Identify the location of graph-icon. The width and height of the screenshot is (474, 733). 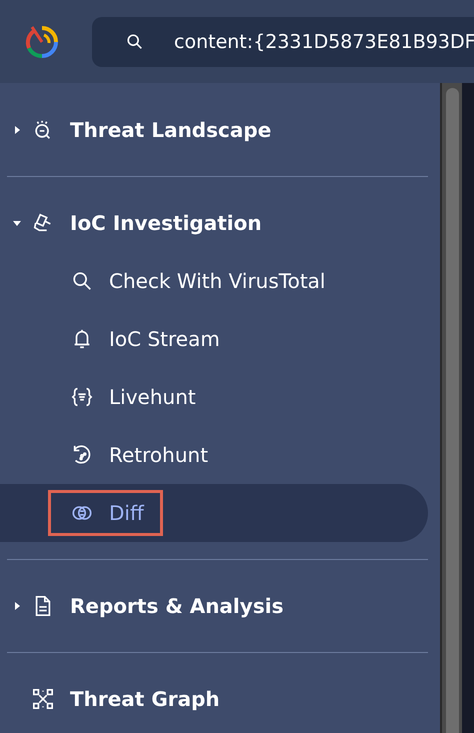
(43, 699).